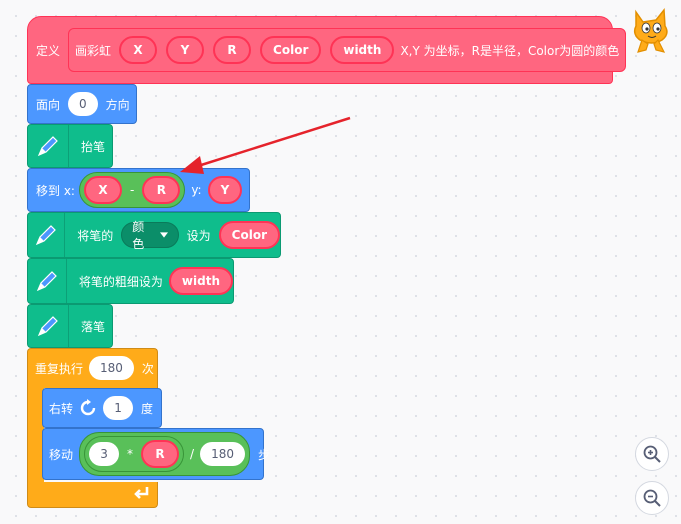  I want to click on zoom-in-icon, so click(652, 454).